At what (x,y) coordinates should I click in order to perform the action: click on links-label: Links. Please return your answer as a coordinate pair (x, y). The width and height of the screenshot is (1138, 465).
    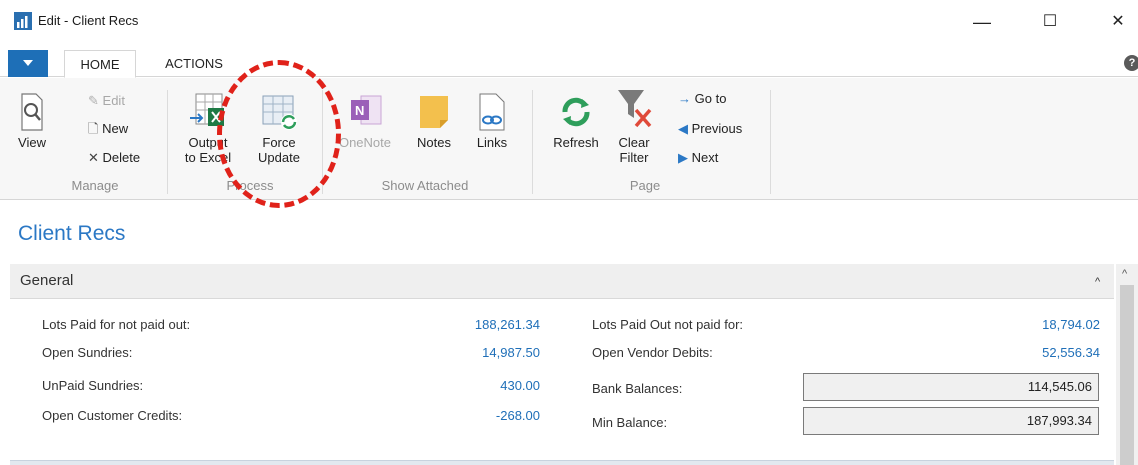
    Looking at the image, I should click on (492, 142).